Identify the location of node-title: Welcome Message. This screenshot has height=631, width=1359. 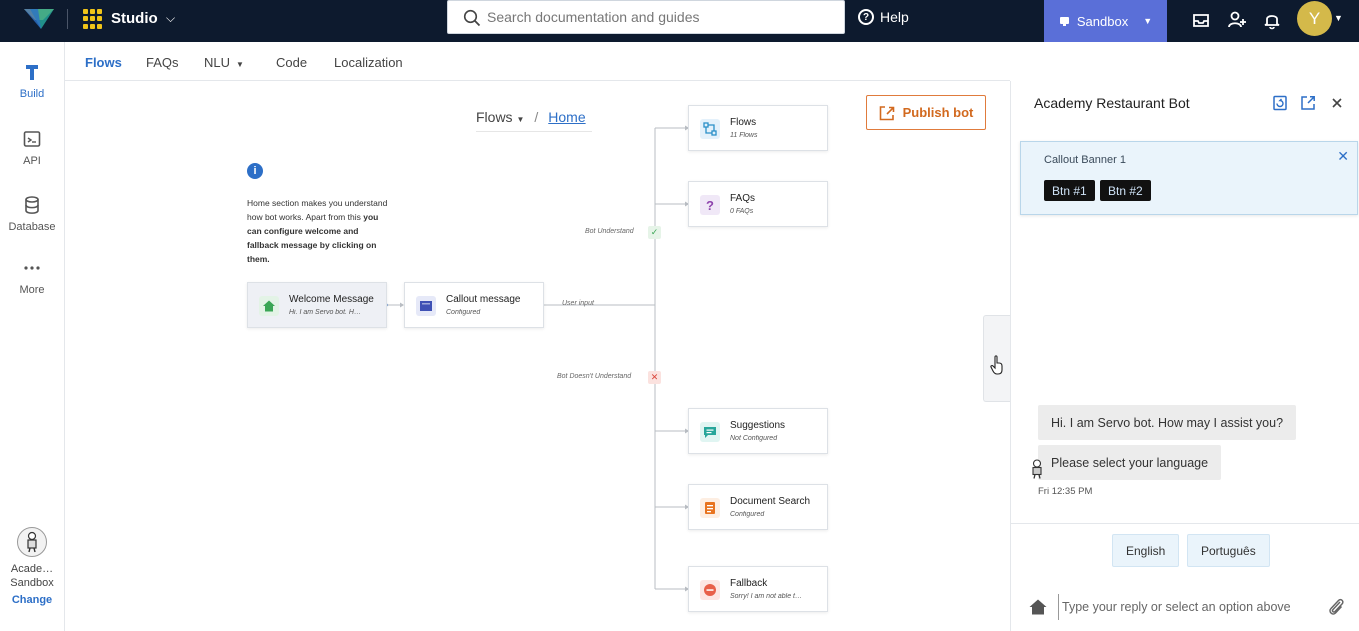
(331, 299).